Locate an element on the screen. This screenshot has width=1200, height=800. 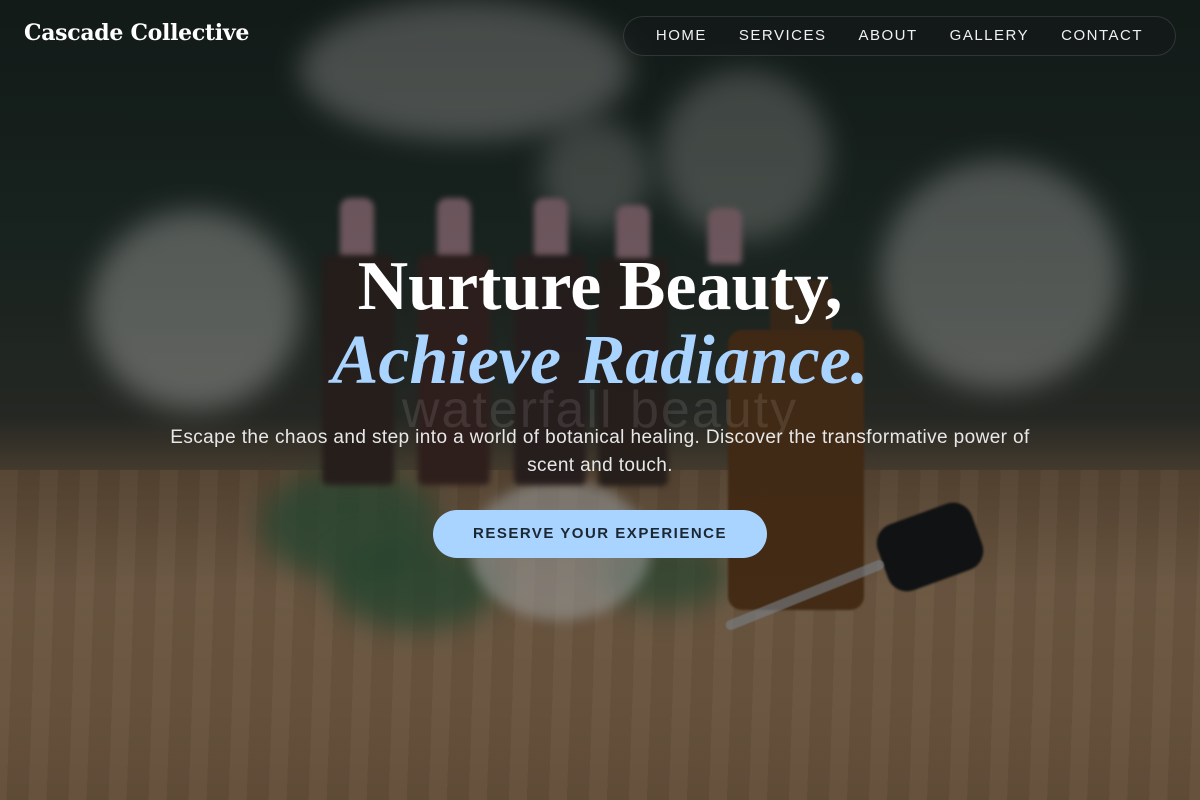
brand-logo: Cascade Collective is located at coordinates (136, 33).